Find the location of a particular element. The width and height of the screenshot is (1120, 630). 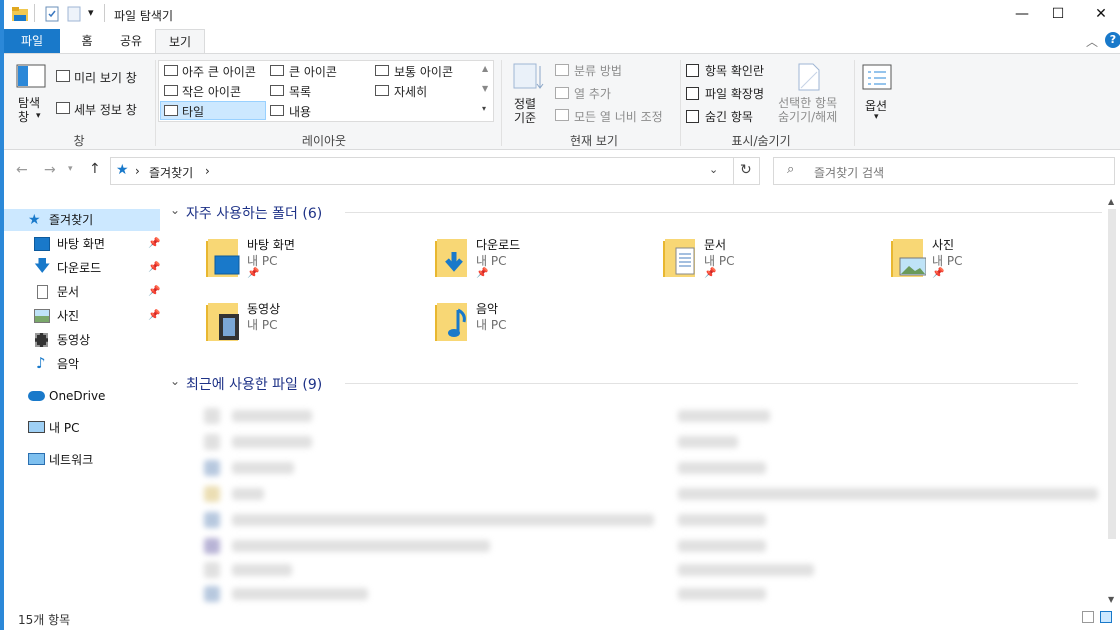

search-box: ⌕ 즐겨찾기 검색 is located at coordinates (944, 171).